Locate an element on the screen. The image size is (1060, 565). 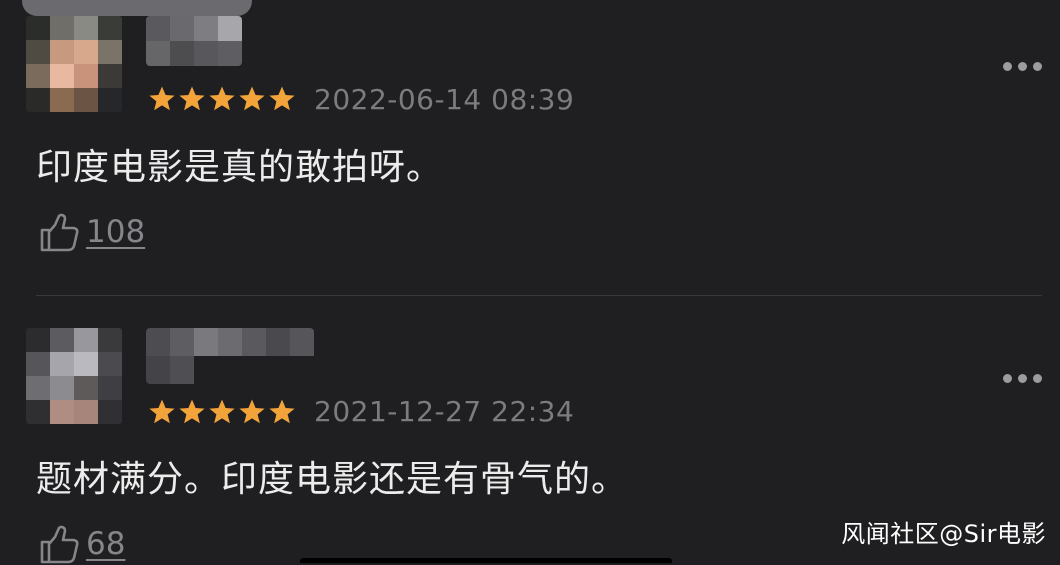
comment-text: 印度电影是真的敢拍呀。 is located at coordinates (240, 167).